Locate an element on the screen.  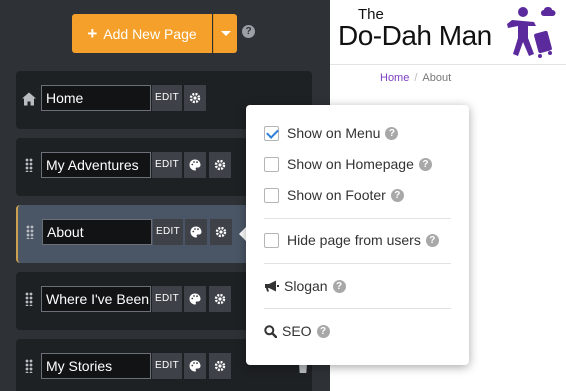
show-on-menu-checkbox is located at coordinates (271, 133).